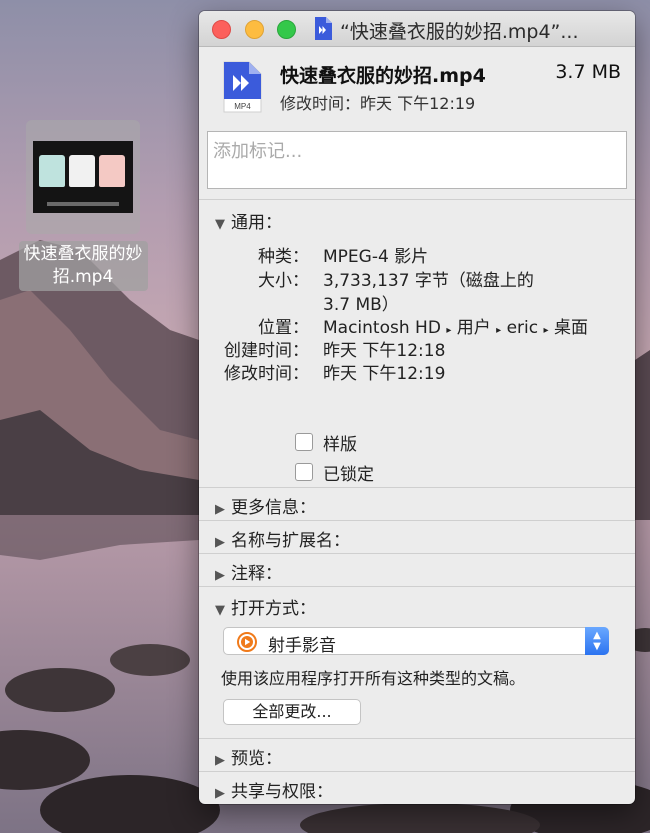  What do you see at coordinates (242, 106) in the screenshot?
I see `file-icon-badge: MP4` at bounding box center [242, 106].